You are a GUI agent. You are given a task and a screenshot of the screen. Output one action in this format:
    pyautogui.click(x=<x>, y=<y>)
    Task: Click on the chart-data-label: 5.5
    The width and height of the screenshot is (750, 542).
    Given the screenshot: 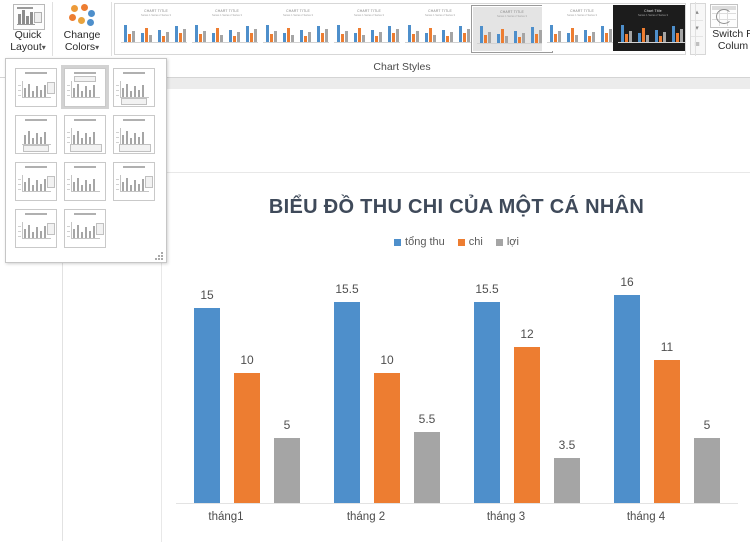 What is the action you would take?
    pyautogui.click(x=427, y=418)
    